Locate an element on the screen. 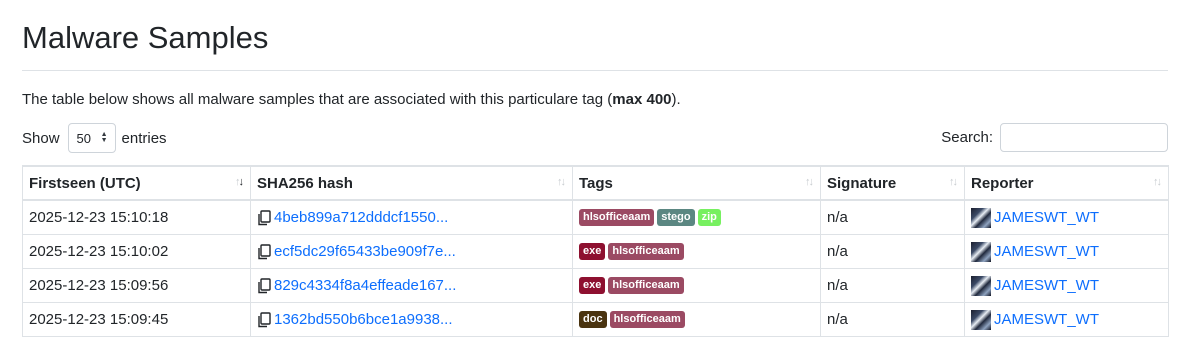  tag-badge: zip is located at coordinates (709, 218).